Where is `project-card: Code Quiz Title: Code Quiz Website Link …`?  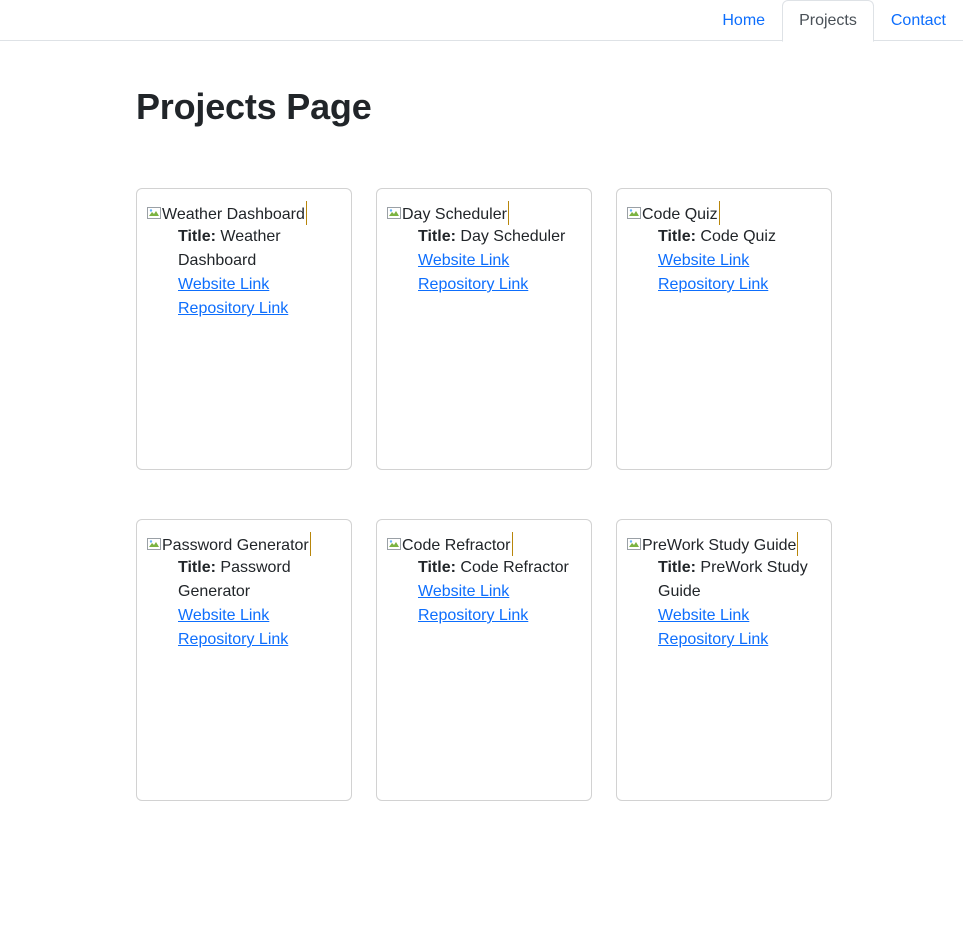
project-card: Code Quiz Title: Code Quiz Website Link … is located at coordinates (724, 329).